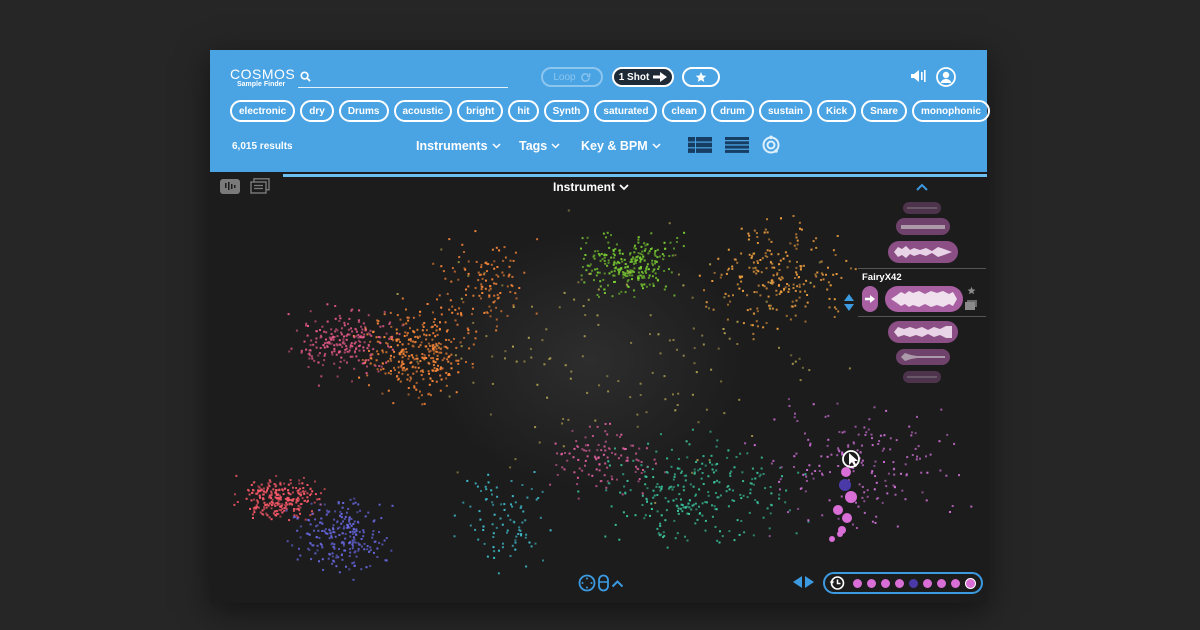  What do you see at coordinates (809, 582) in the screenshot?
I see `triangle-right-icon` at bounding box center [809, 582].